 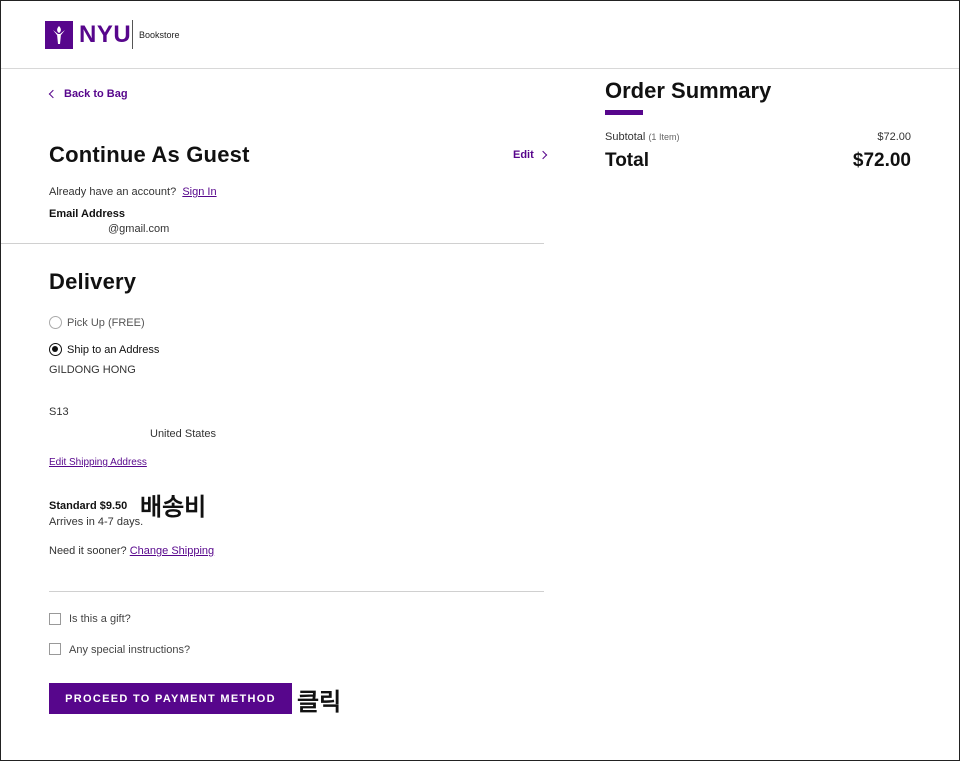 What do you see at coordinates (624, 112) in the screenshot?
I see `order-summary-accent-bar` at bounding box center [624, 112].